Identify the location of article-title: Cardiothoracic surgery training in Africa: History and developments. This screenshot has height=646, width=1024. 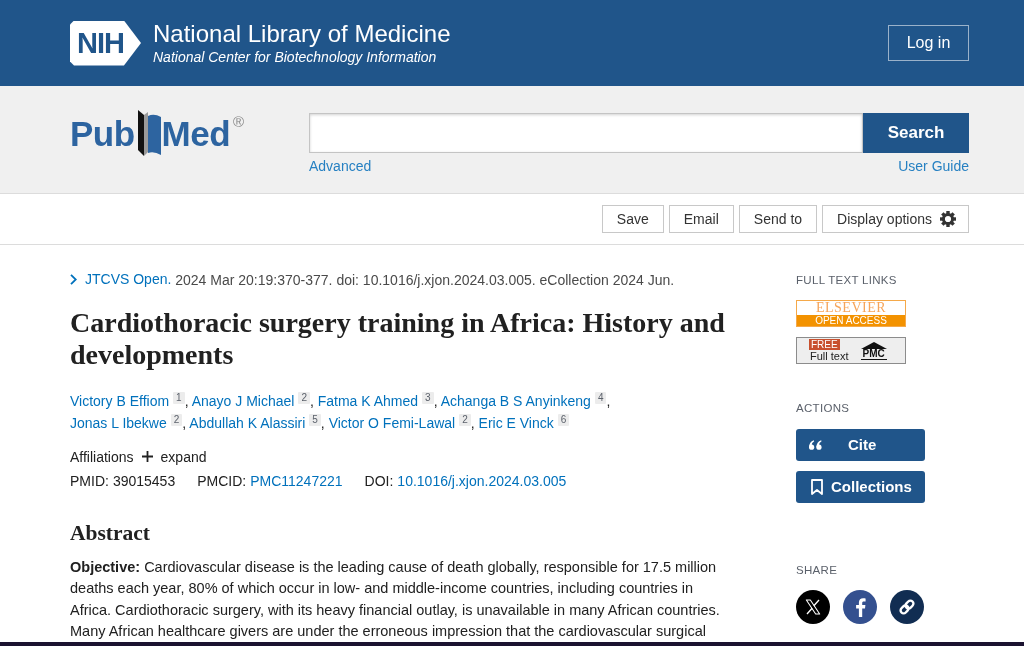
(398, 338).